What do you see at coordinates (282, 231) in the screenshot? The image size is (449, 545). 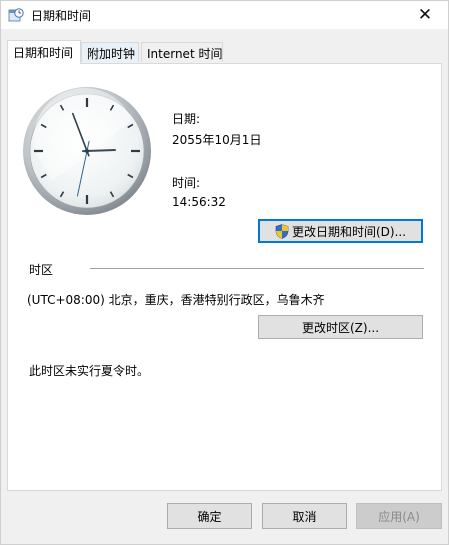 I see `uac-shield-icon` at bounding box center [282, 231].